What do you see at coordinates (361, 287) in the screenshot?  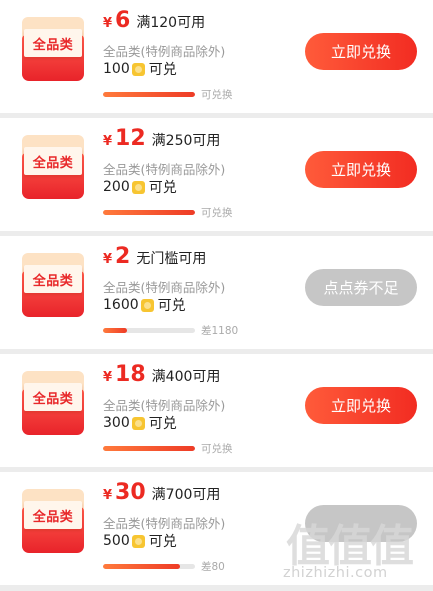 I see `redeem-button: 点点券不足` at bounding box center [361, 287].